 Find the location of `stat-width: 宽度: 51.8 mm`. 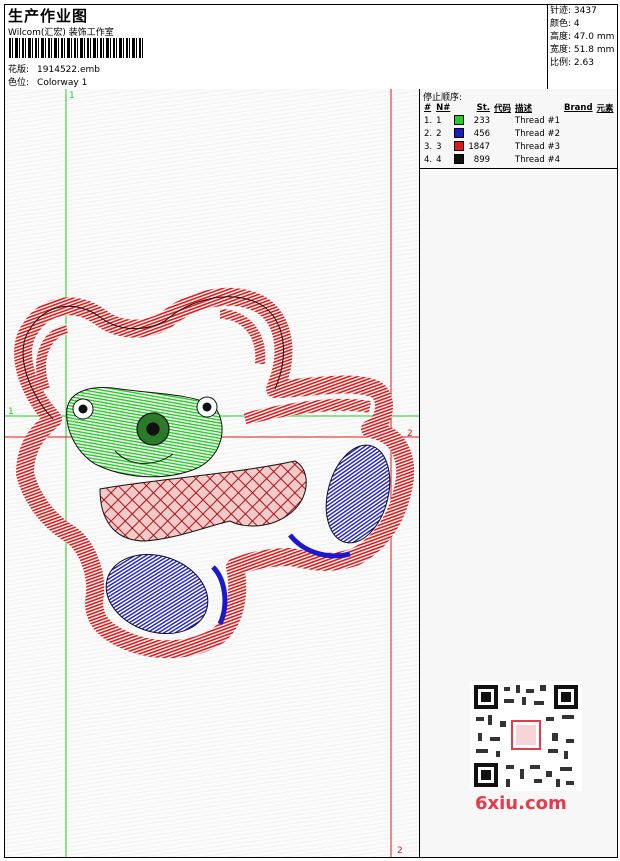

stat-width: 宽度: 51.8 mm is located at coordinates (582, 50).